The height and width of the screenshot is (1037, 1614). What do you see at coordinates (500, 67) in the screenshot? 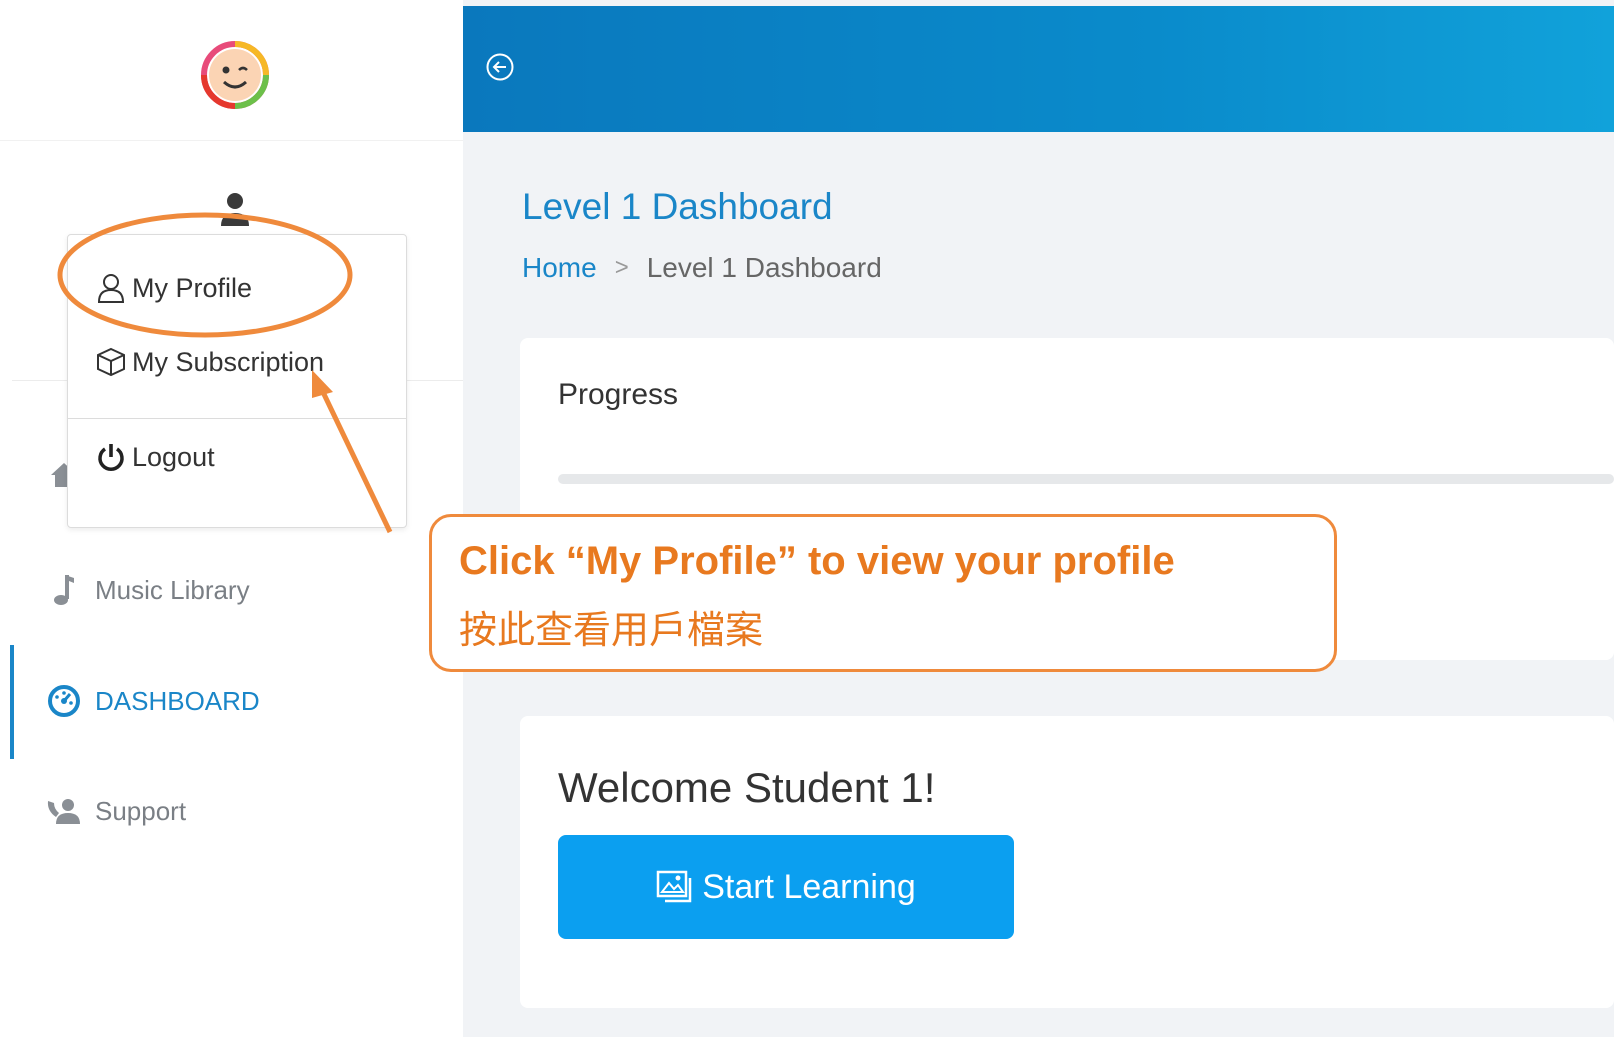
I see `circle-arrow-left-icon` at bounding box center [500, 67].